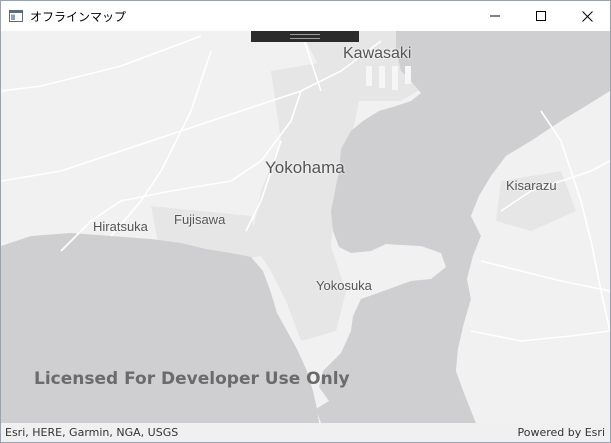  I want to click on license-watermark: Licensed For Developer Use Only, so click(192, 379).